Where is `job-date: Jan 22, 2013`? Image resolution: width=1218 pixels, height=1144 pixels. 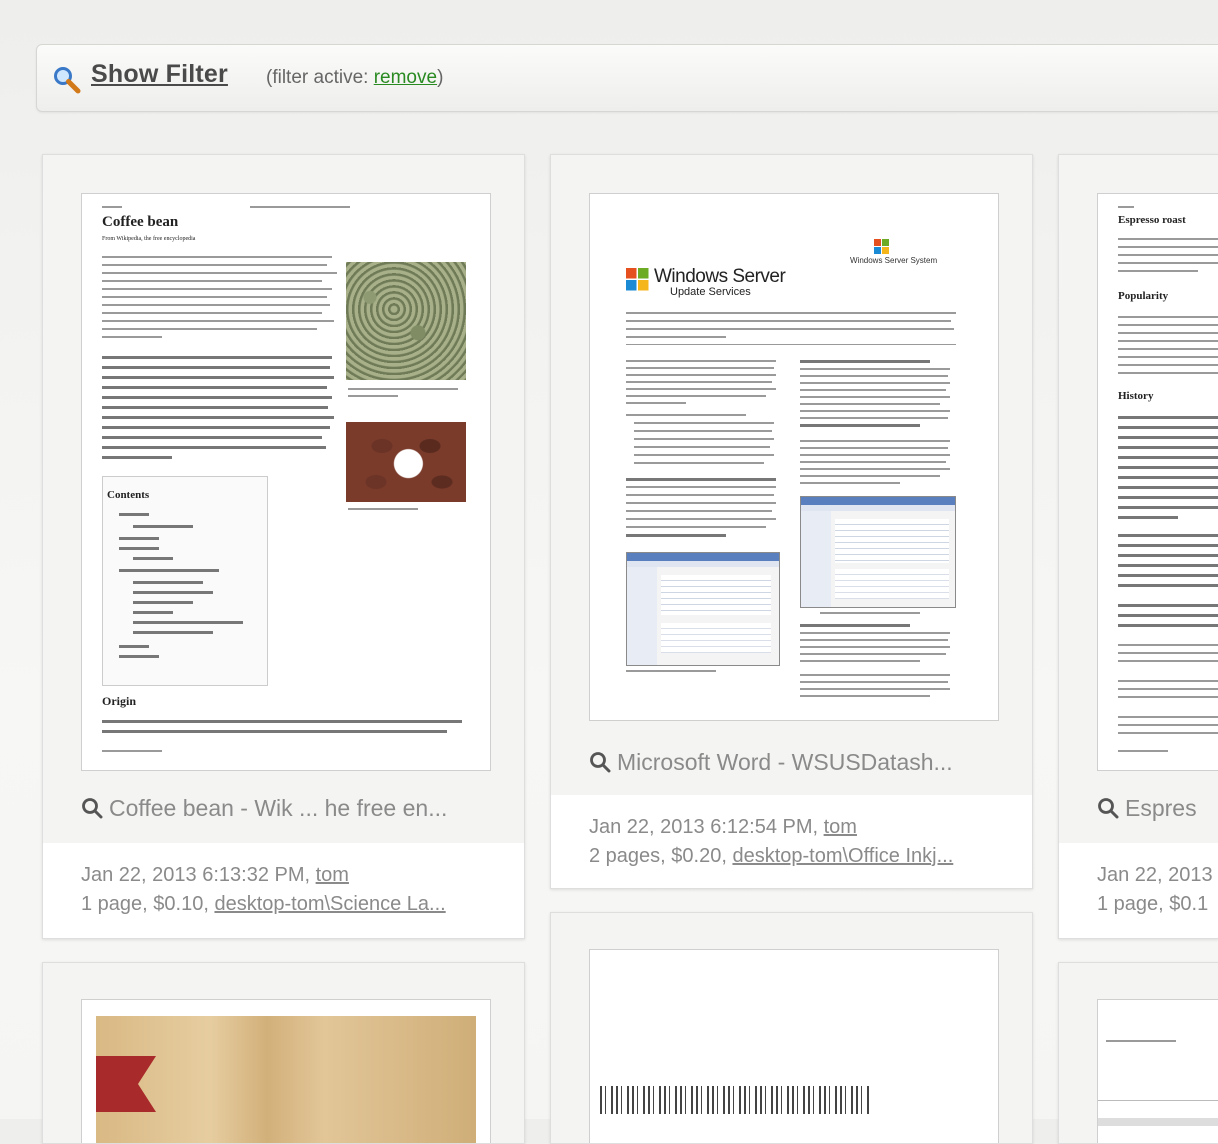
job-date: Jan 22, 2013 is located at coordinates (1155, 875).